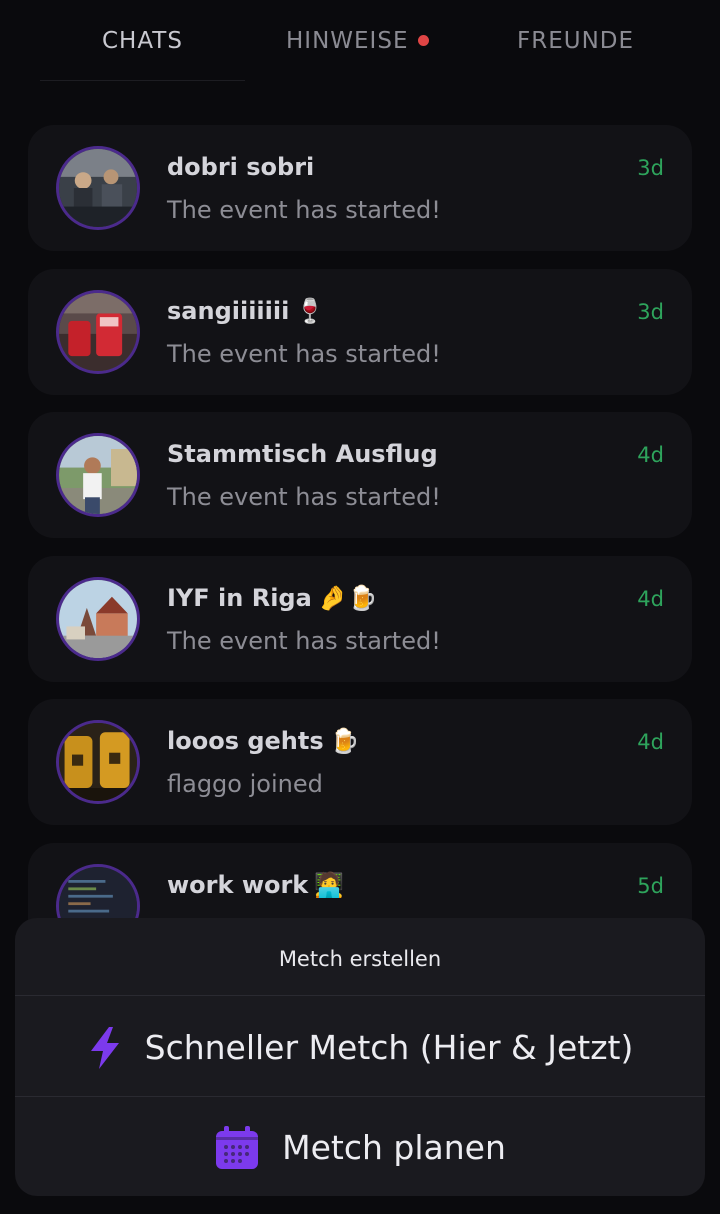 The image size is (720, 1214). What do you see at coordinates (310, 311) in the screenshot?
I see `wine-emoji: 🍷` at bounding box center [310, 311].